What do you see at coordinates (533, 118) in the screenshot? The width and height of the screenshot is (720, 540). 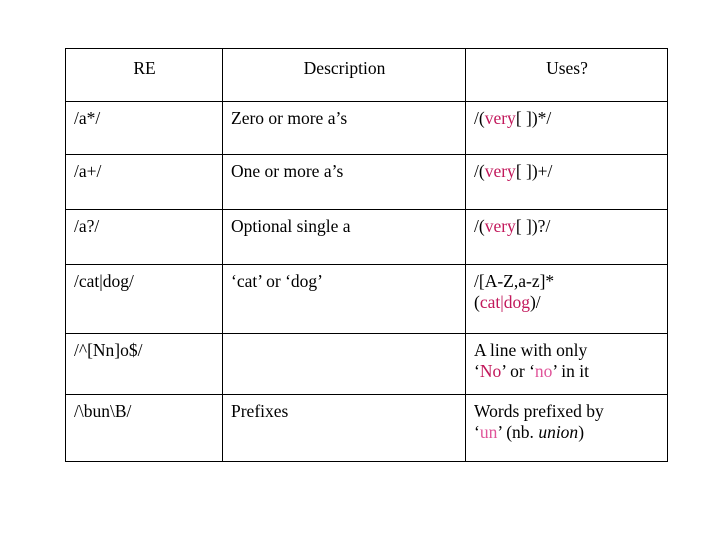 I see `uses-suffix: [ ])*/` at bounding box center [533, 118].